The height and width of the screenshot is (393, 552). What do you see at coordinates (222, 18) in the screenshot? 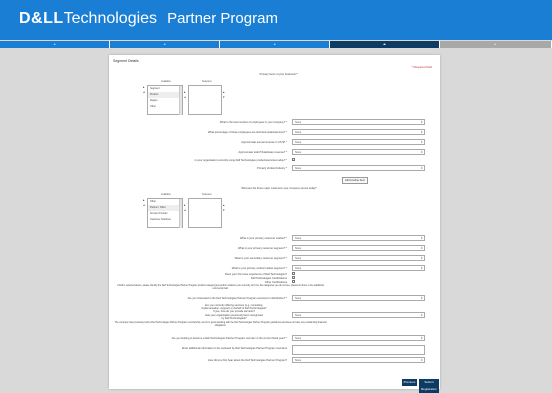
I see `program-title: Partner Program` at bounding box center [222, 18].